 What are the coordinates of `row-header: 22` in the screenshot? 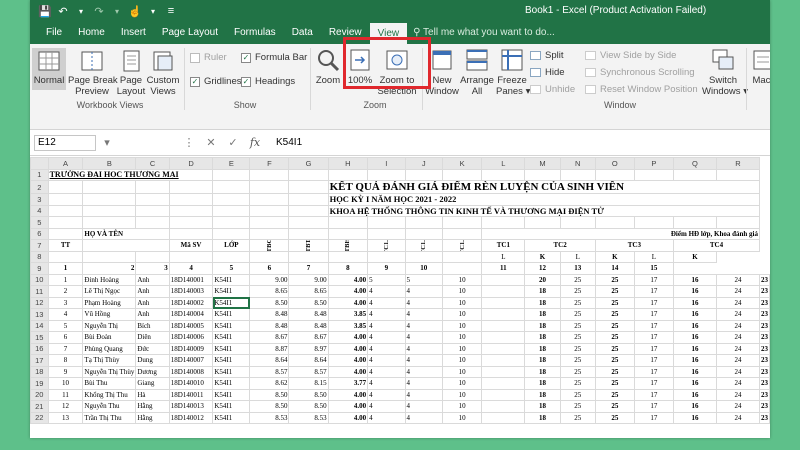 It's located at (39, 417).